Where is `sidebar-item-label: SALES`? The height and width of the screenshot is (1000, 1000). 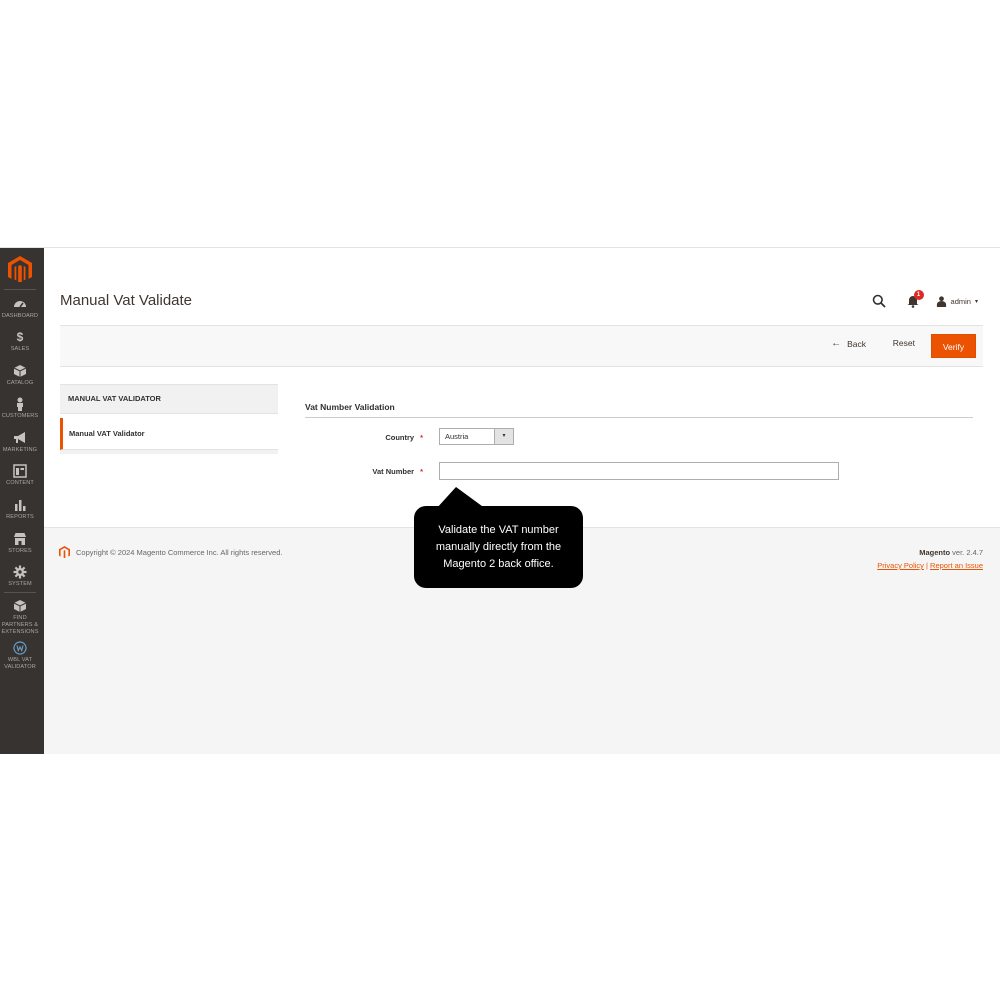
sidebar-item-label: SALES is located at coordinates (20, 349).